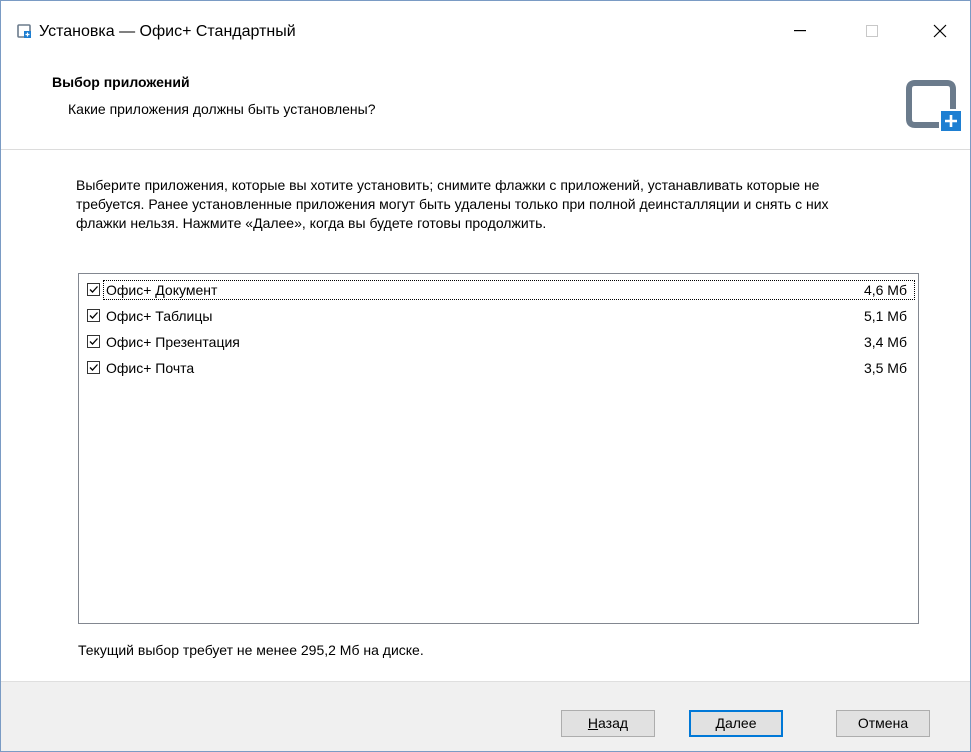 The height and width of the screenshot is (752, 971). I want to click on component-size: 3,4 Мб, so click(885, 342).